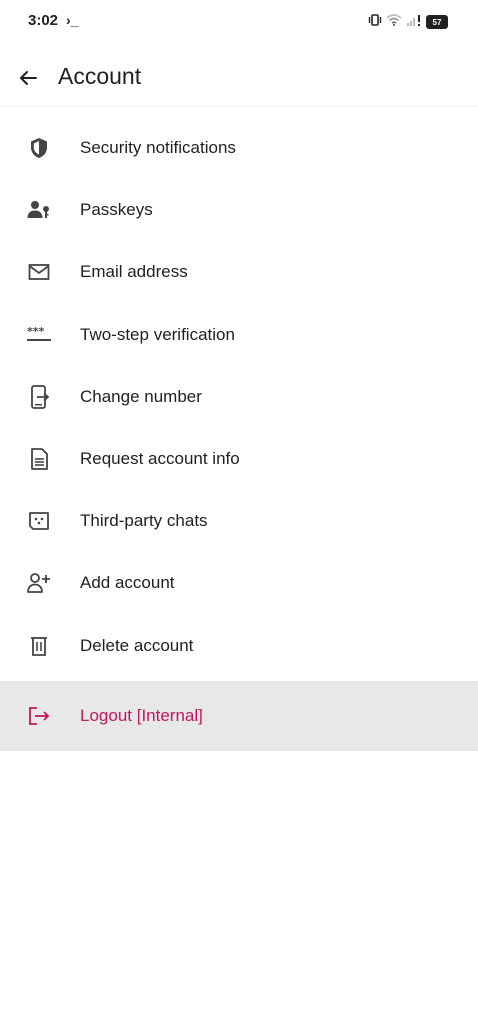 The height and width of the screenshot is (1024, 478). Describe the element at coordinates (39, 459) in the screenshot. I see `document-icon` at that location.